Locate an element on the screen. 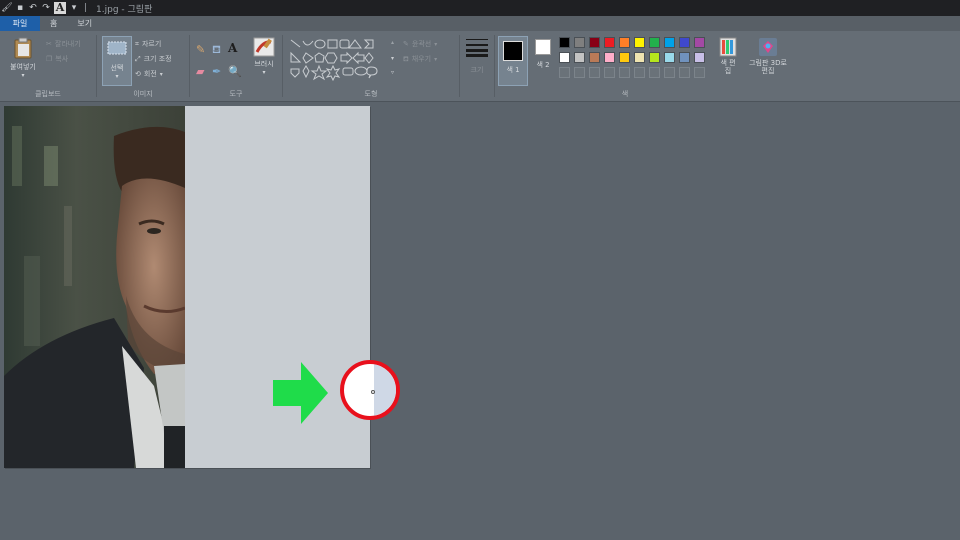 The height and width of the screenshot is (540, 960). color2-button: 색 2 is located at coordinates (543, 54).